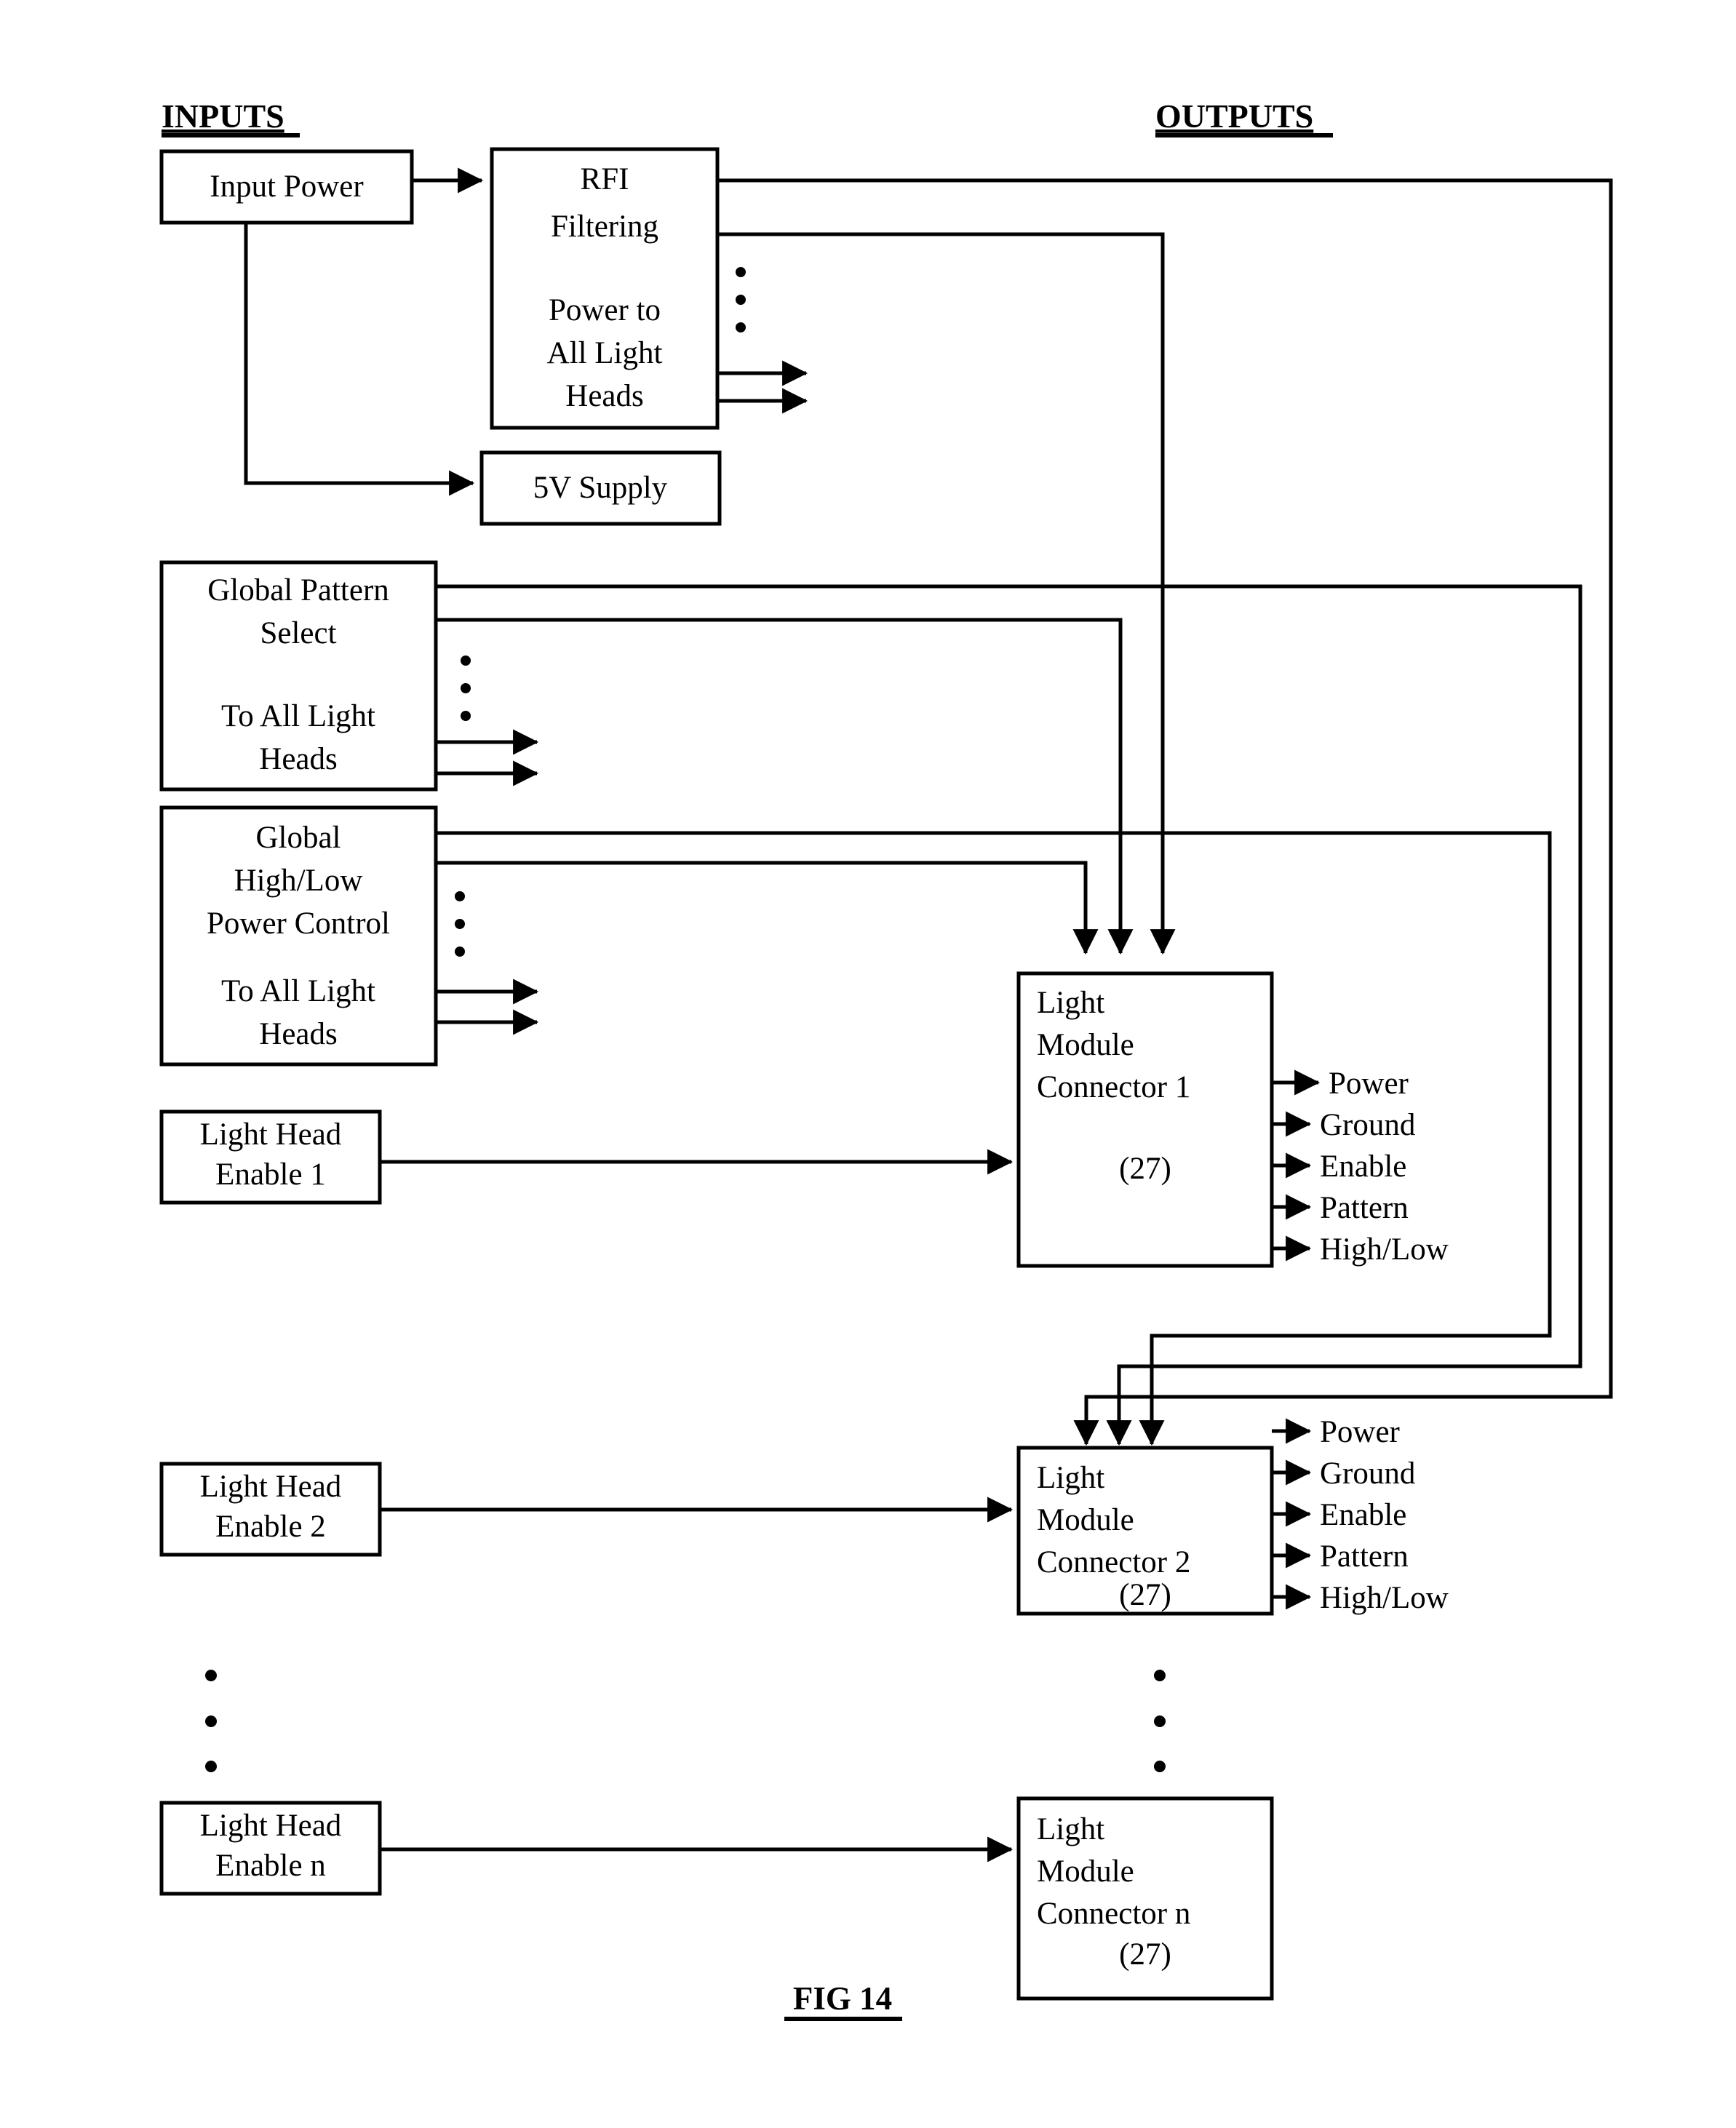 Image resolution: width=1736 pixels, height=2128 pixels. What do you see at coordinates (1384, 1249) in the screenshot?
I see `connector-1-output-label-5: High/Low` at bounding box center [1384, 1249].